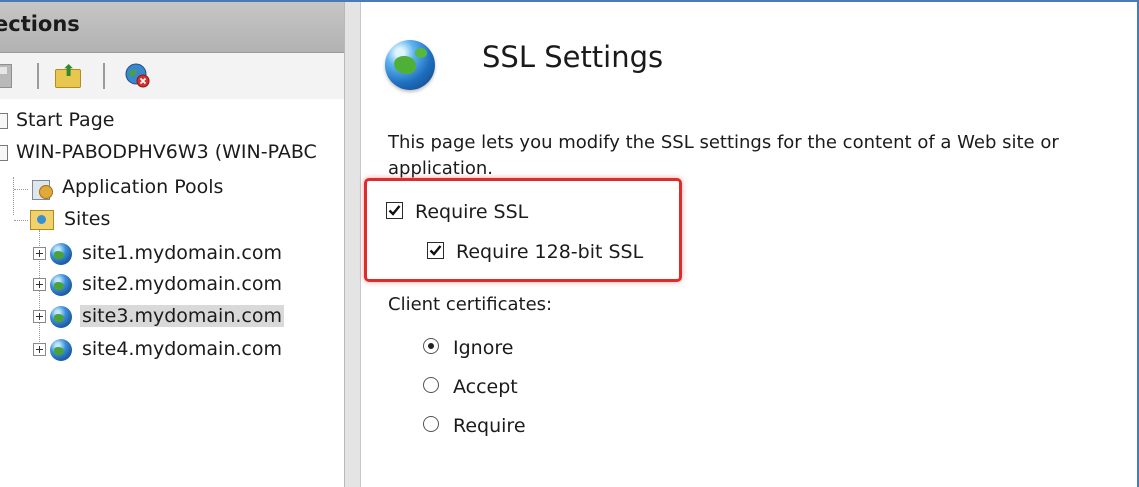 This screenshot has width=1139, height=487. What do you see at coordinates (485, 387) in the screenshot?
I see `radio-accept-label: Accept` at bounding box center [485, 387].